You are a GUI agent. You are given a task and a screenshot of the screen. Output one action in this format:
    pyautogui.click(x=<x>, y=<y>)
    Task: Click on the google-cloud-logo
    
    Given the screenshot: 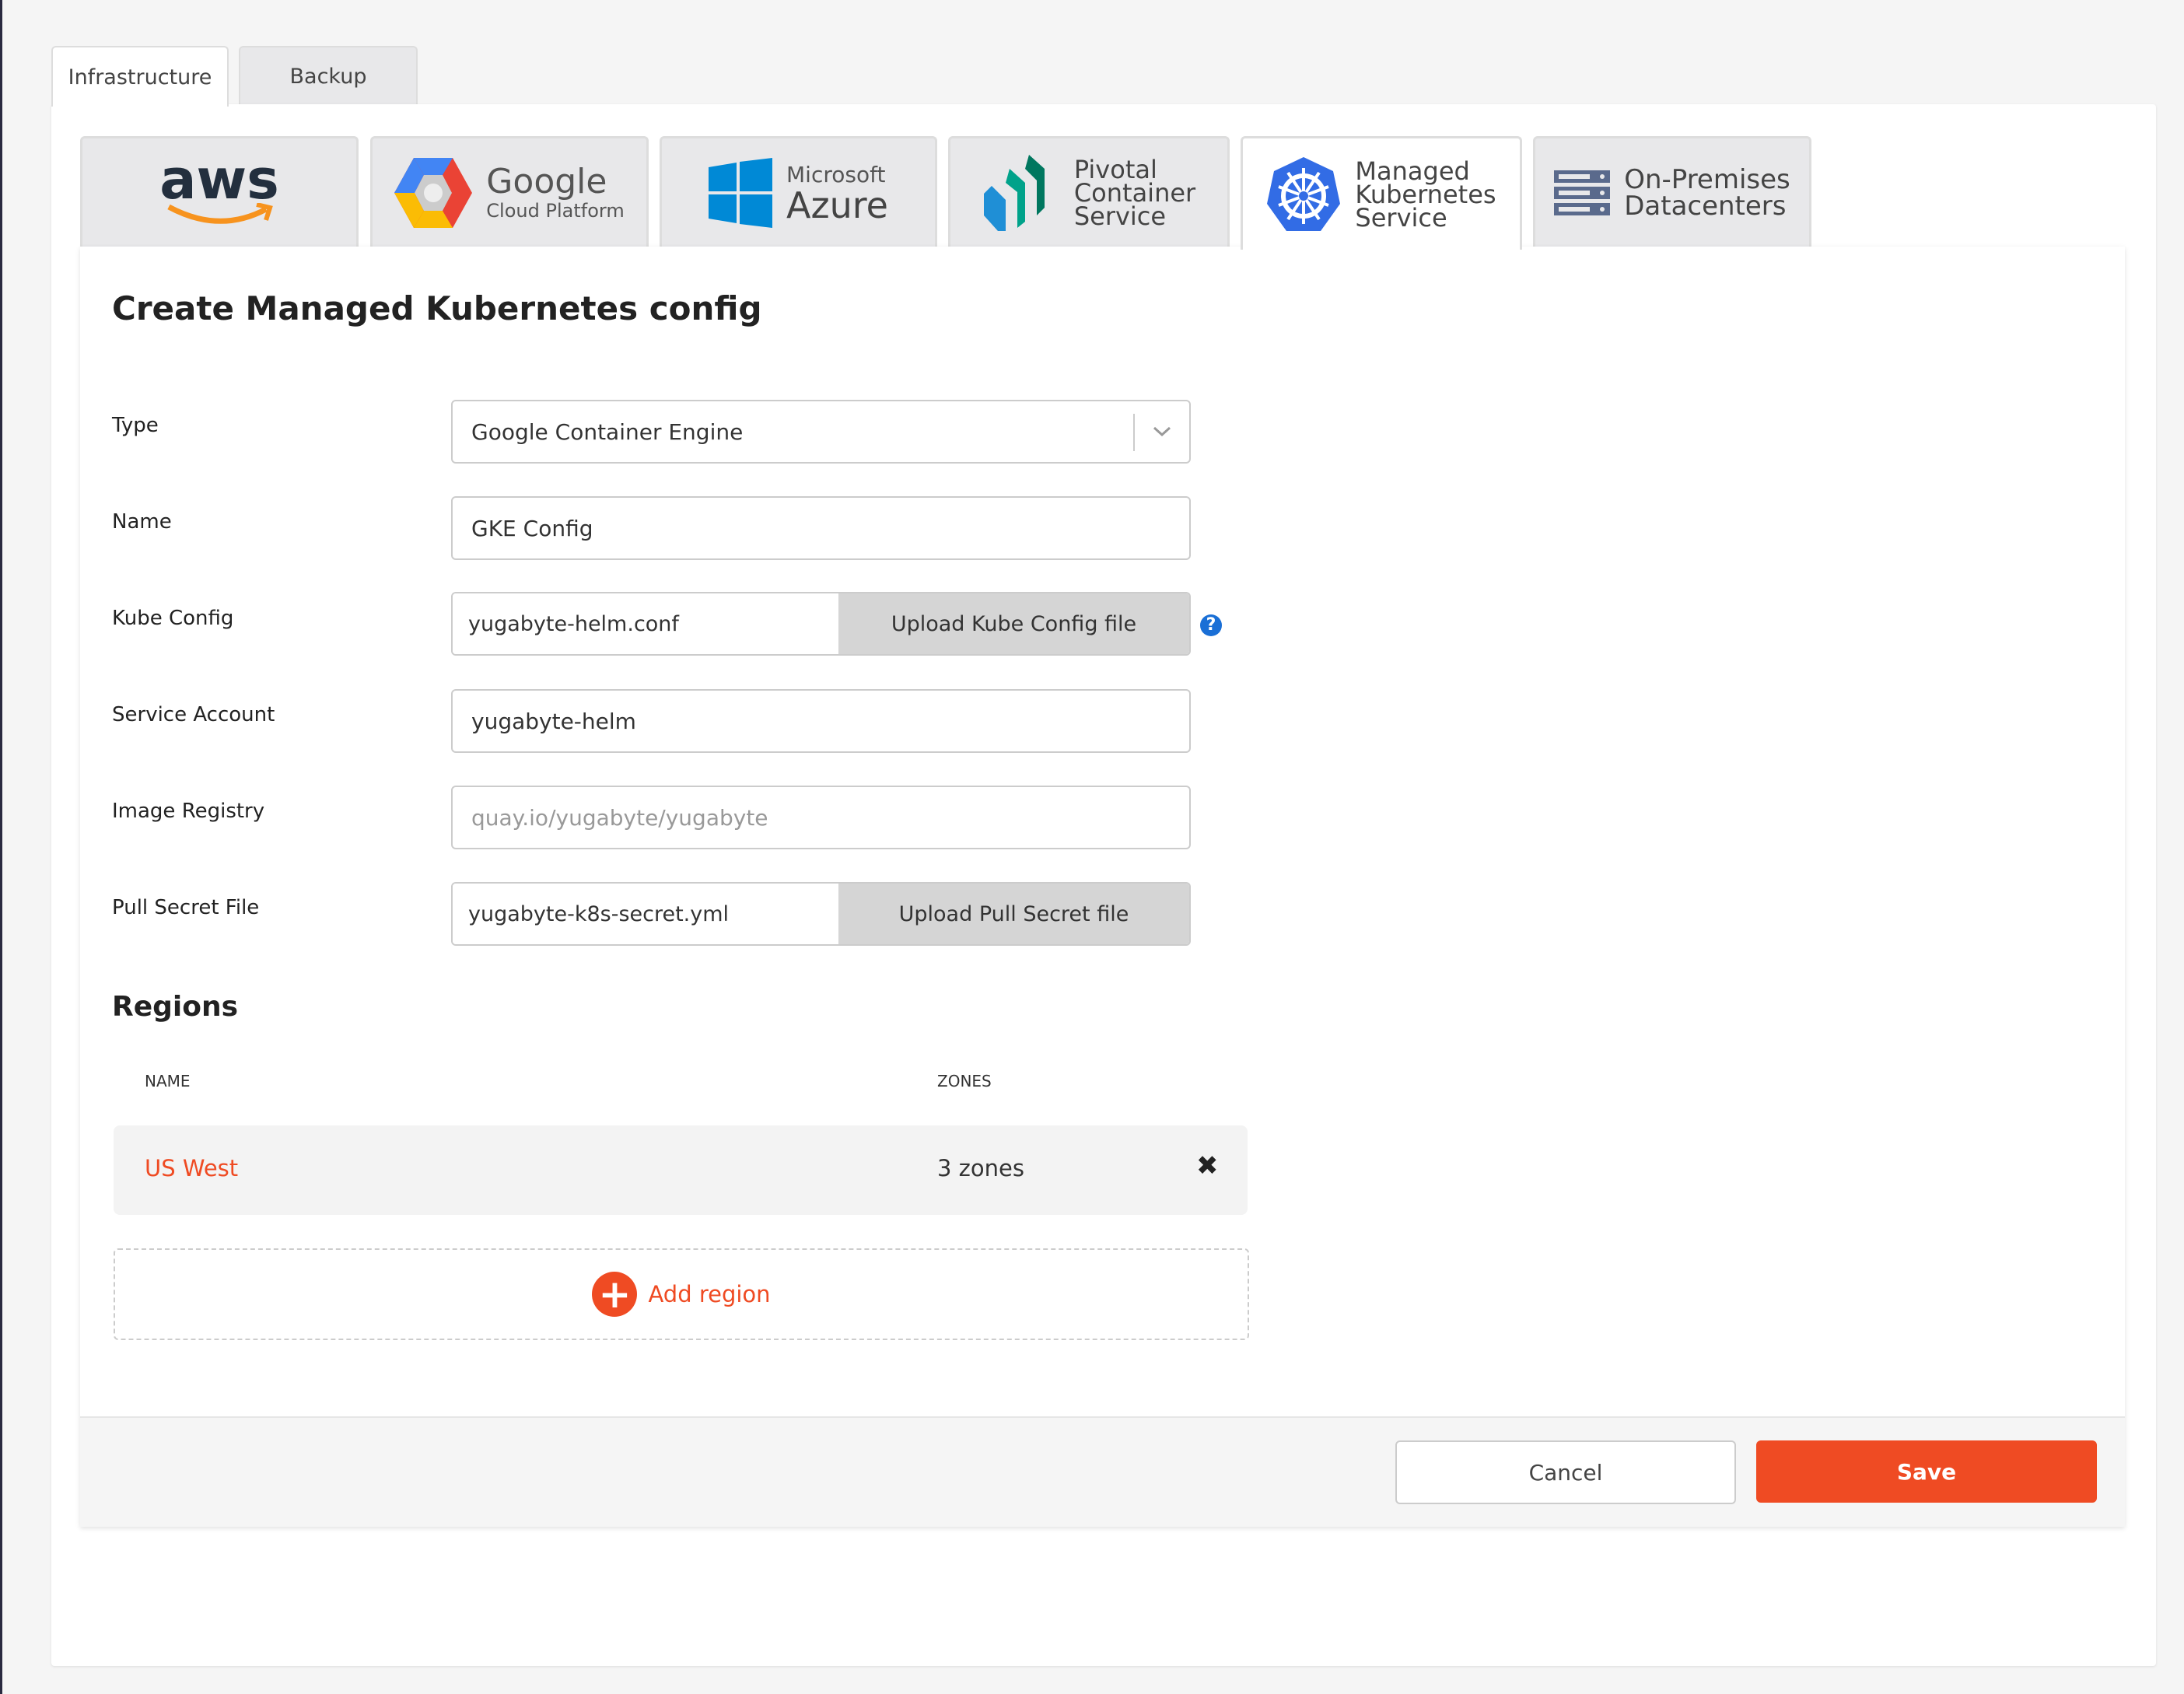 What is the action you would take?
    pyautogui.click(x=434, y=193)
    